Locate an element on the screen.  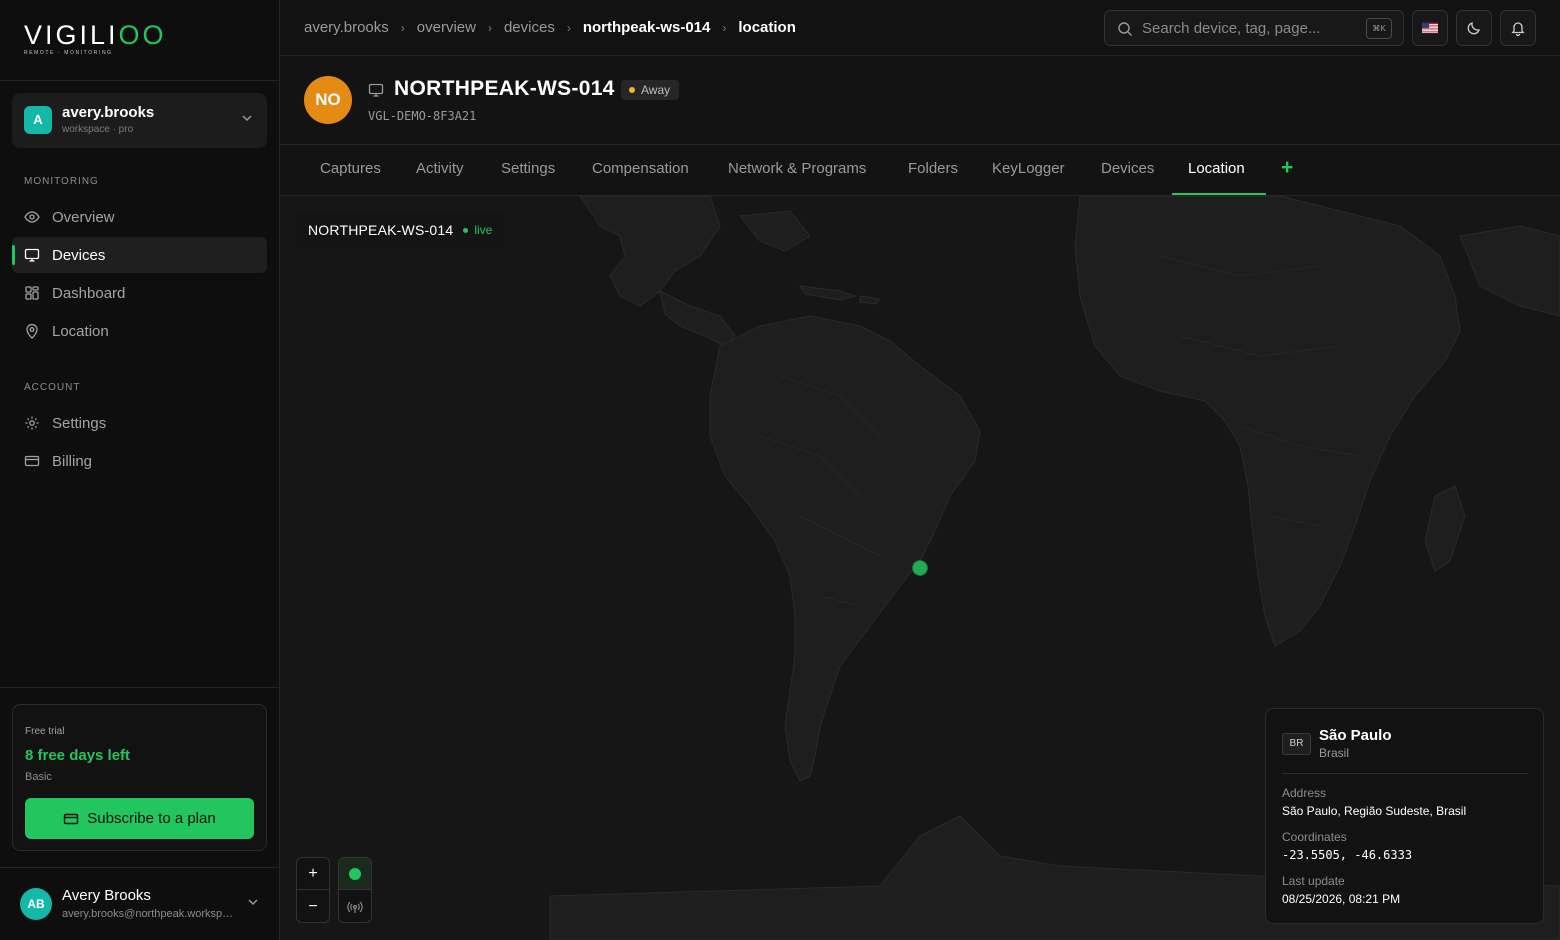
sidebar-item-devices: Devices is located at coordinates (139, 255).